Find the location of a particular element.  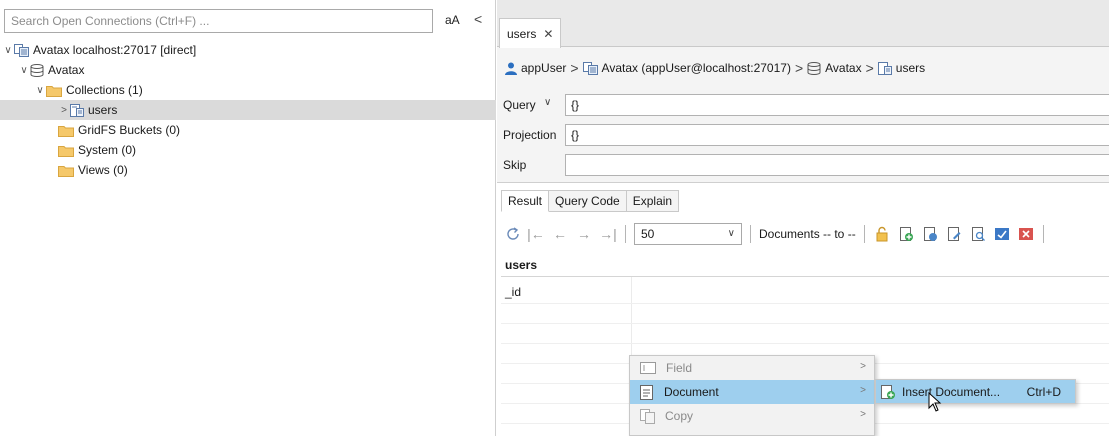

tree-item-connection: ∨ Avatax localhost:27017 [direct] is located at coordinates (248, 50).